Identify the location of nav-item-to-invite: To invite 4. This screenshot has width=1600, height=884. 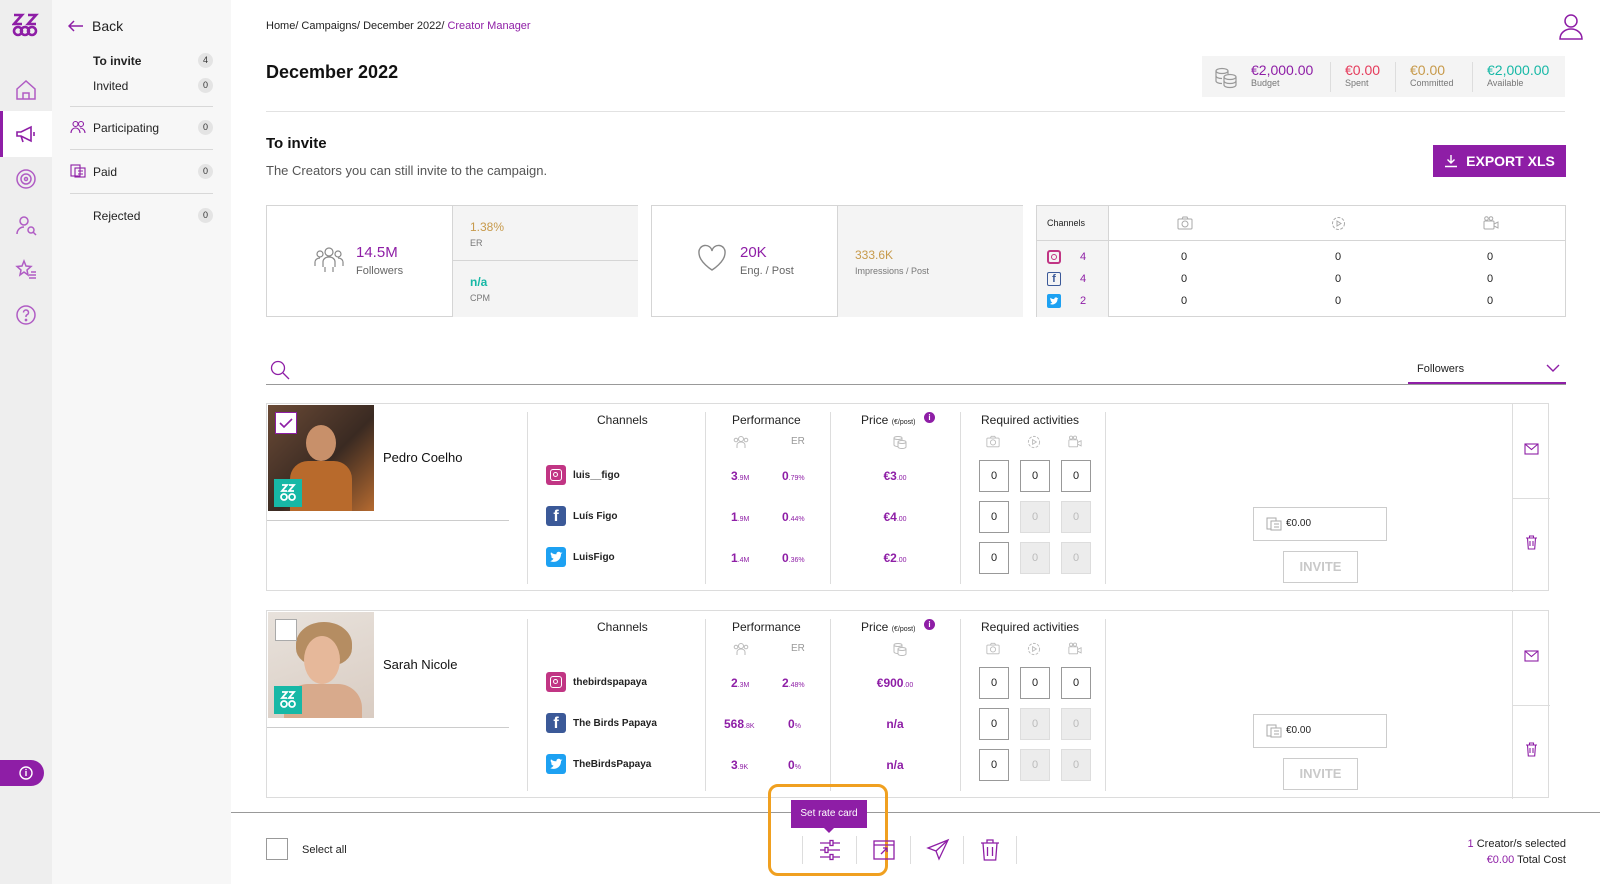
(153, 60).